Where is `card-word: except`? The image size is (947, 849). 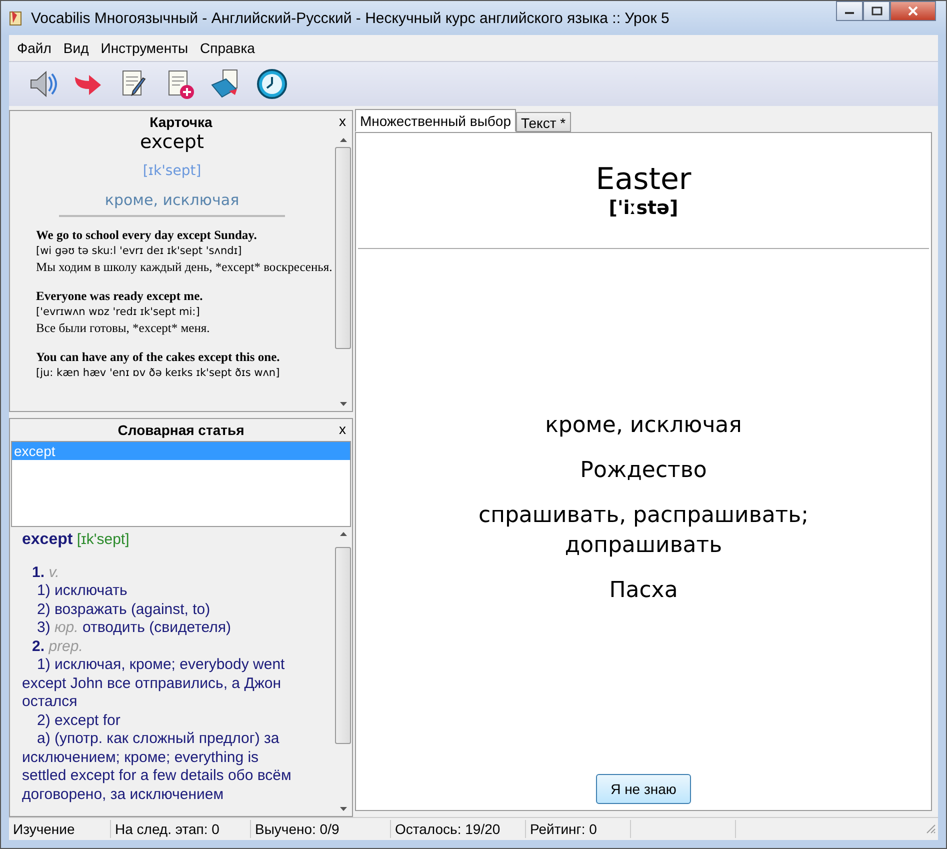
card-word: except is located at coordinates (172, 143).